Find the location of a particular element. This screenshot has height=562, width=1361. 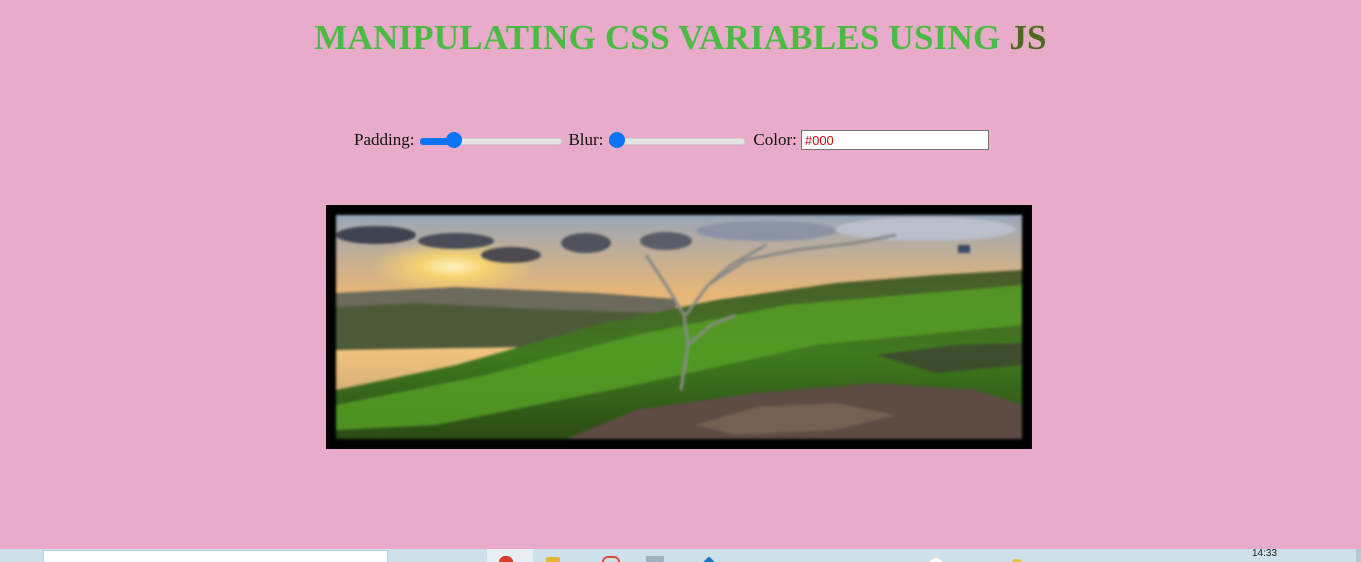

blur-slider-track is located at coordinates (677, 141).